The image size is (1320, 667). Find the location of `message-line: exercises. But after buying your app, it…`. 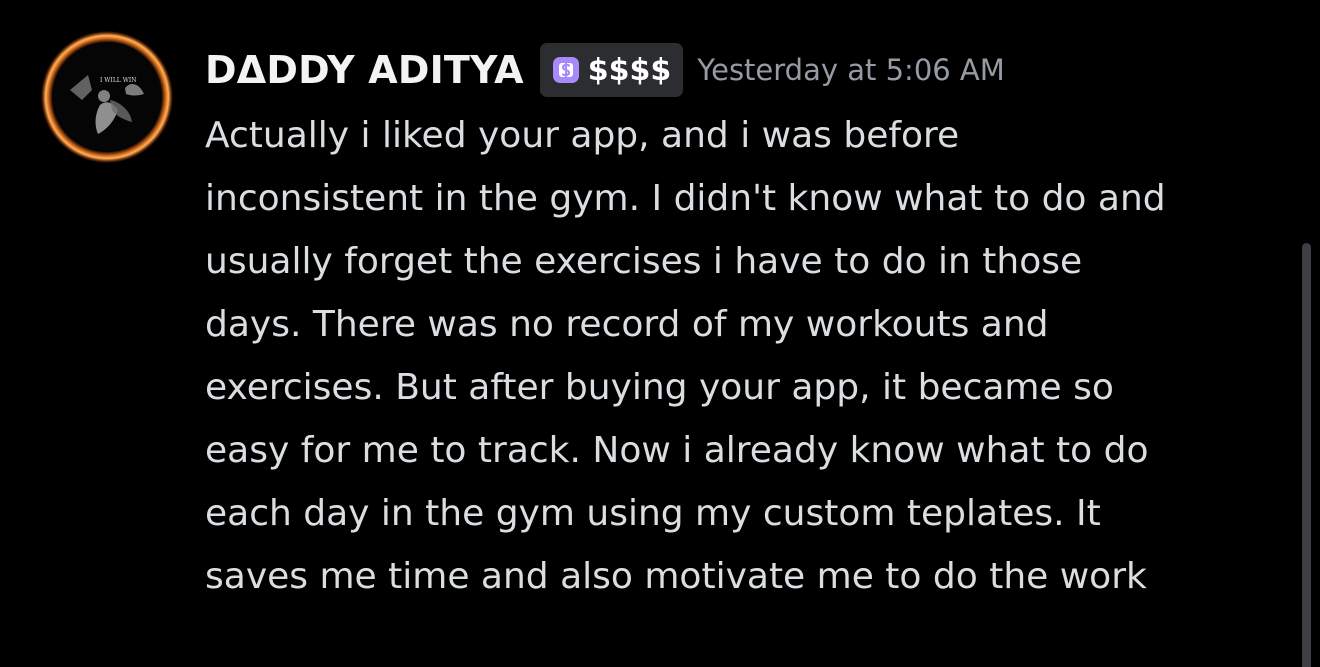

message-line: exercises. But after buying your app, it… is located at coordinates (659, 387).